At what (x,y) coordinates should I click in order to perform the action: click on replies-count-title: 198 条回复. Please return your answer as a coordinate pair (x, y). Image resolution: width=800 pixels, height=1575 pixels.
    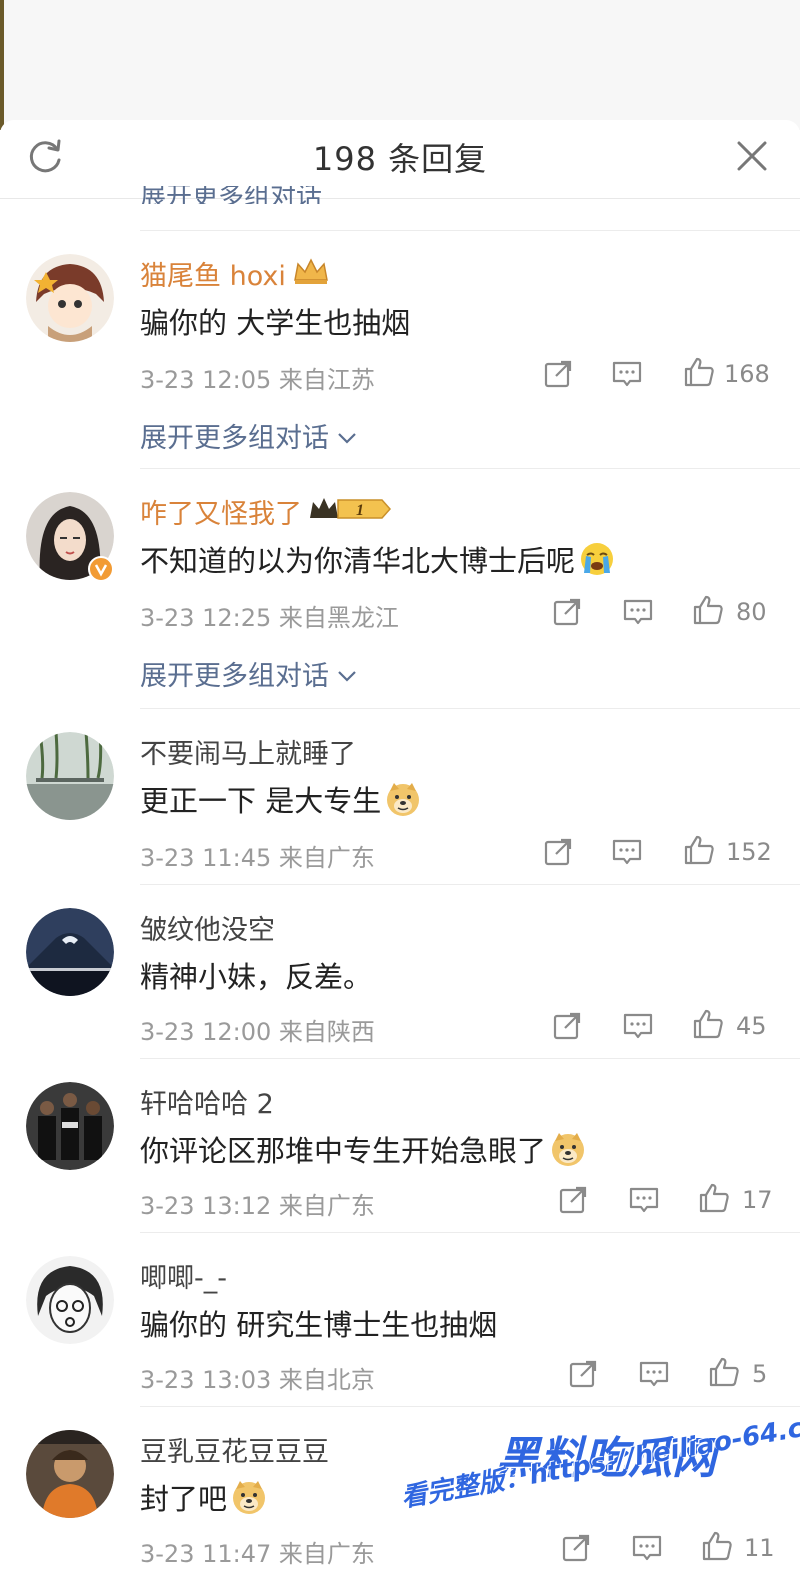
    Looking at the image, I should click on (400, 159).